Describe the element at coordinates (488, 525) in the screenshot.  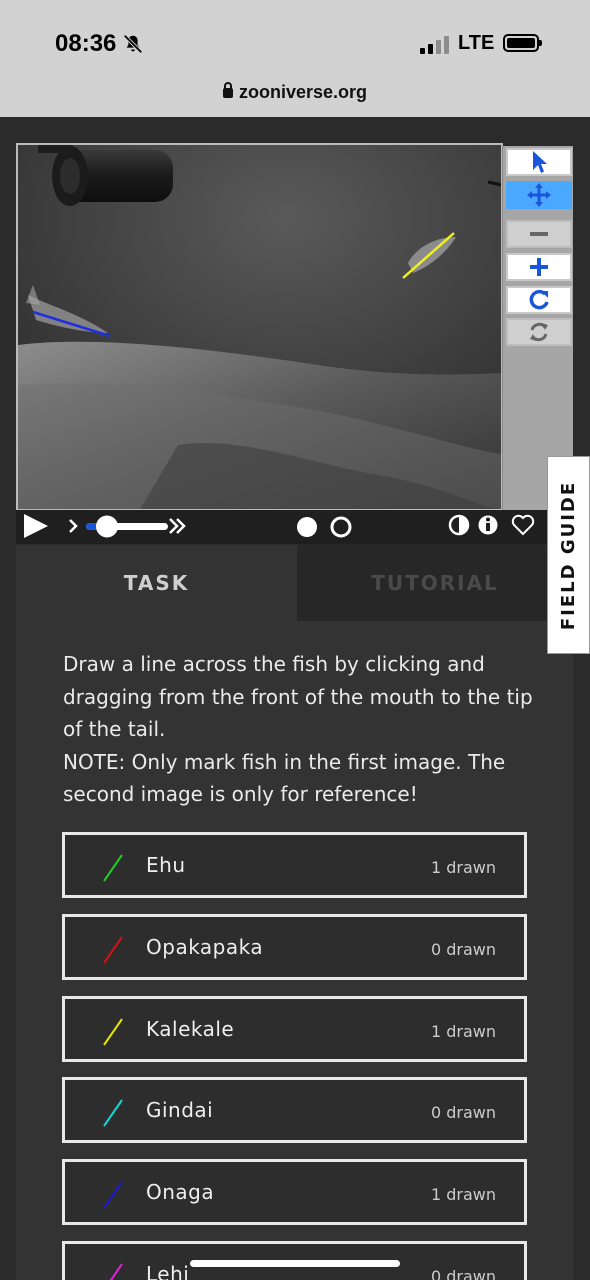
I see `info-icon` at that location.